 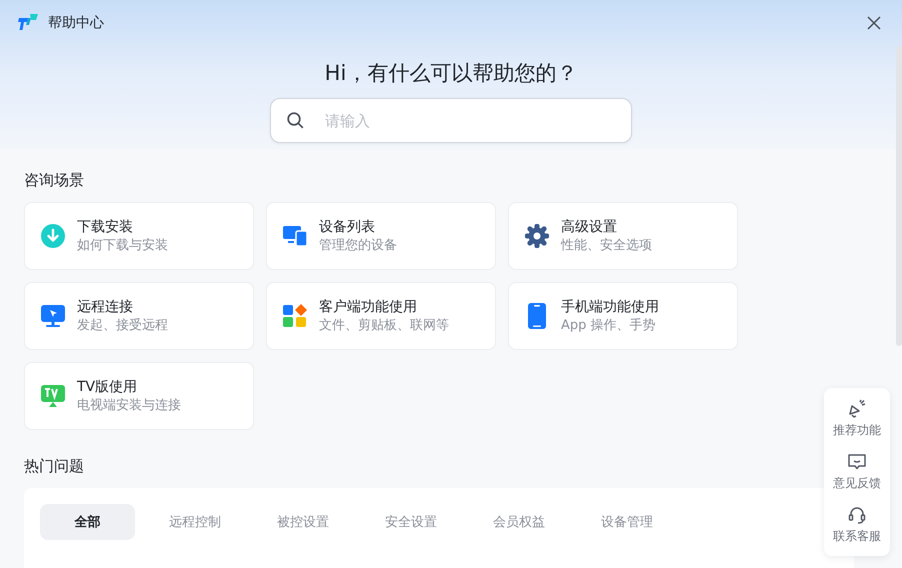 I want to click on card-title: 下载安装, so click(x=105, y=227).